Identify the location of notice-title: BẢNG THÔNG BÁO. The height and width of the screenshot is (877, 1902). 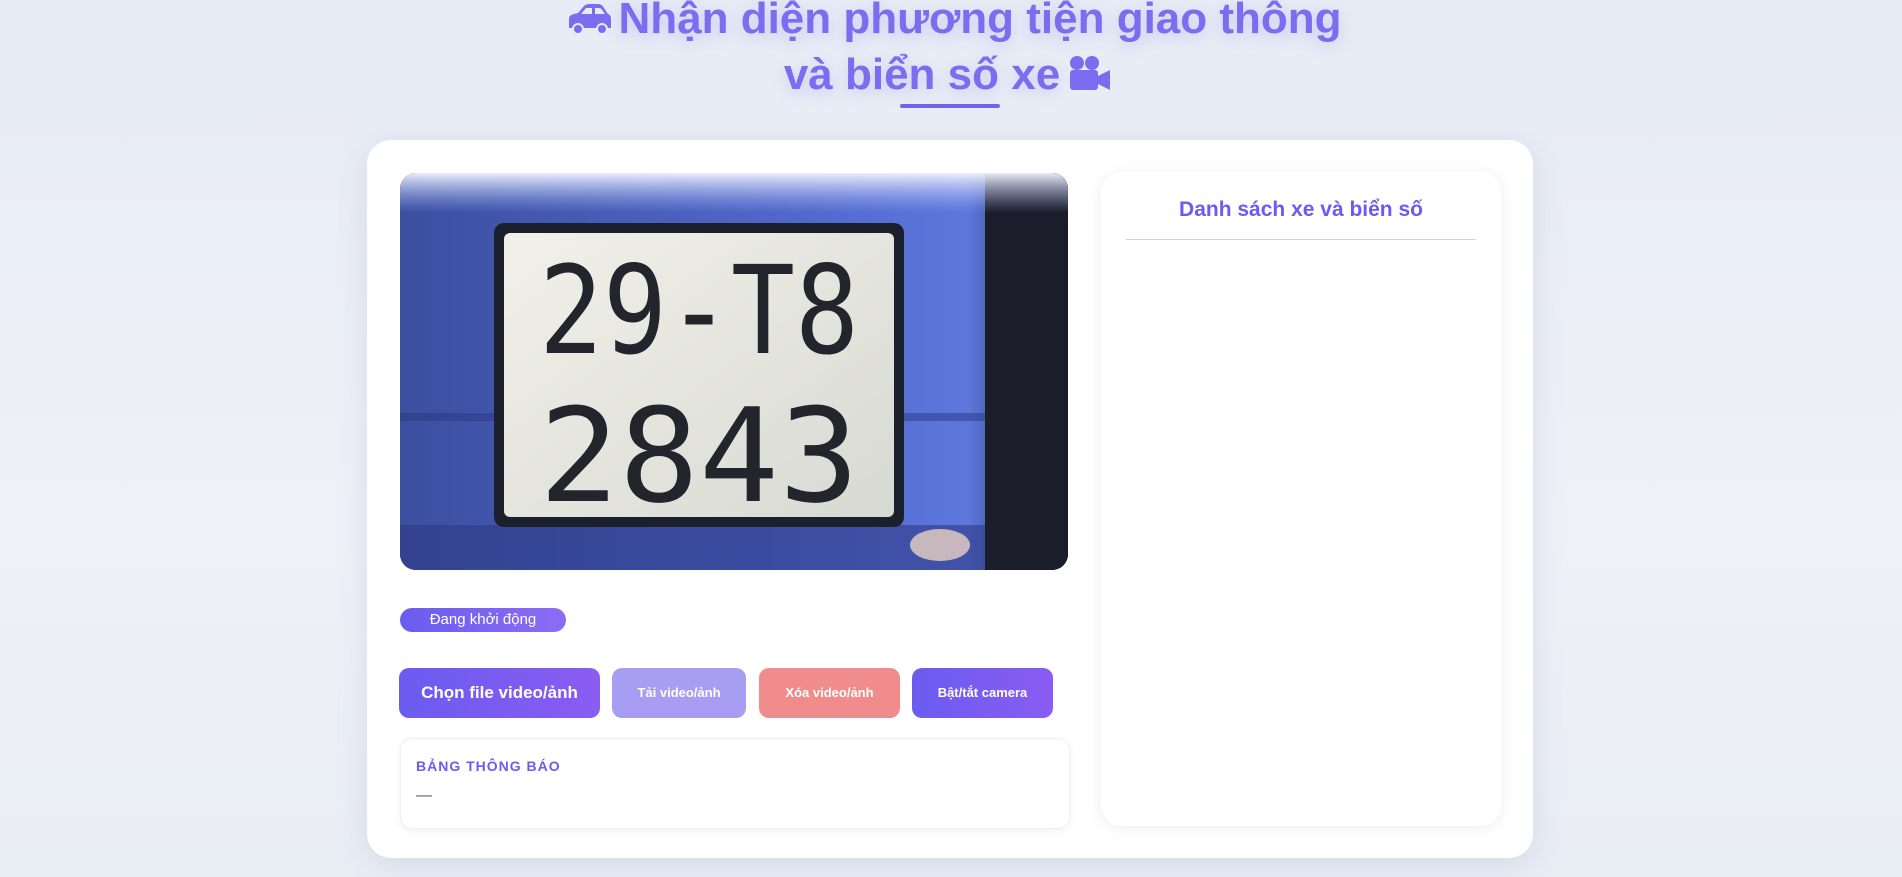
(488, 766).